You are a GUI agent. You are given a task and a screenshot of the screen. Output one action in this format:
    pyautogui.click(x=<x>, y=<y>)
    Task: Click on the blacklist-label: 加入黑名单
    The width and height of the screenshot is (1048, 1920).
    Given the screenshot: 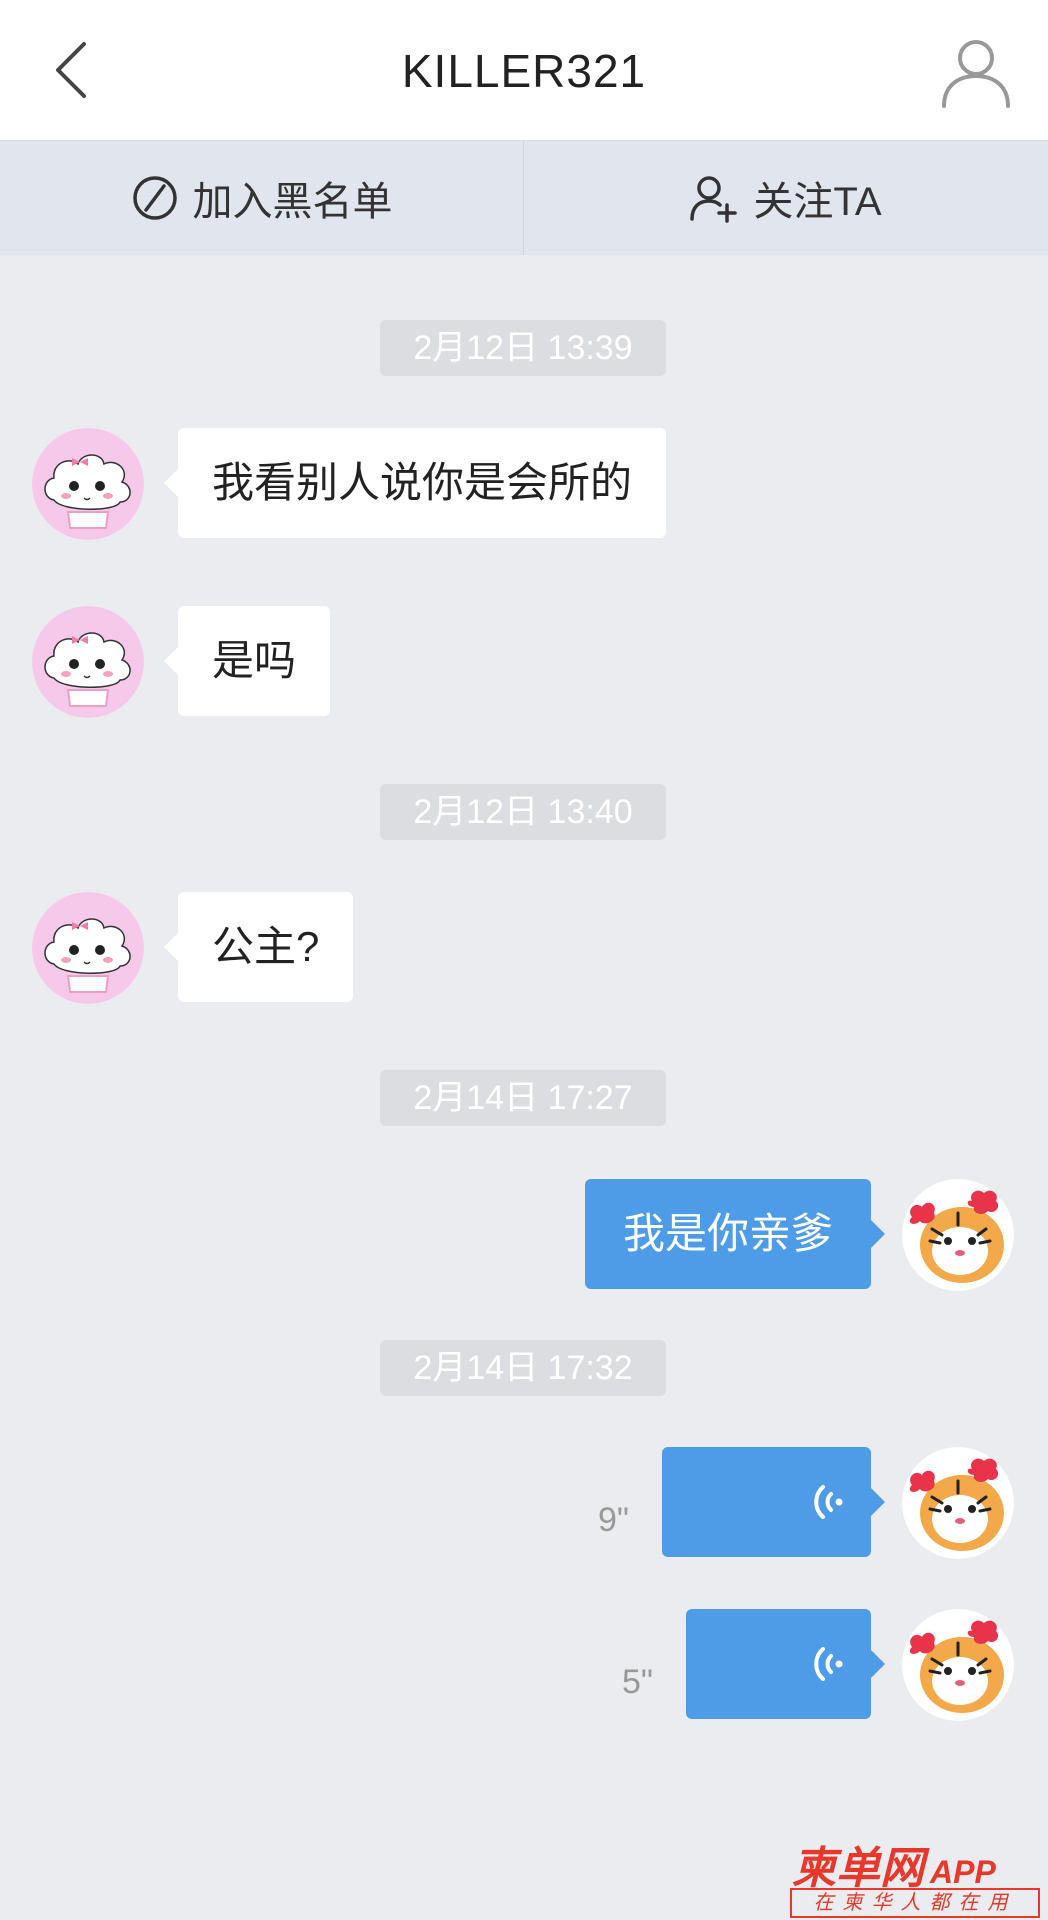 What is the action you would take?
    pyautogui.click(x=292, y=202)
    